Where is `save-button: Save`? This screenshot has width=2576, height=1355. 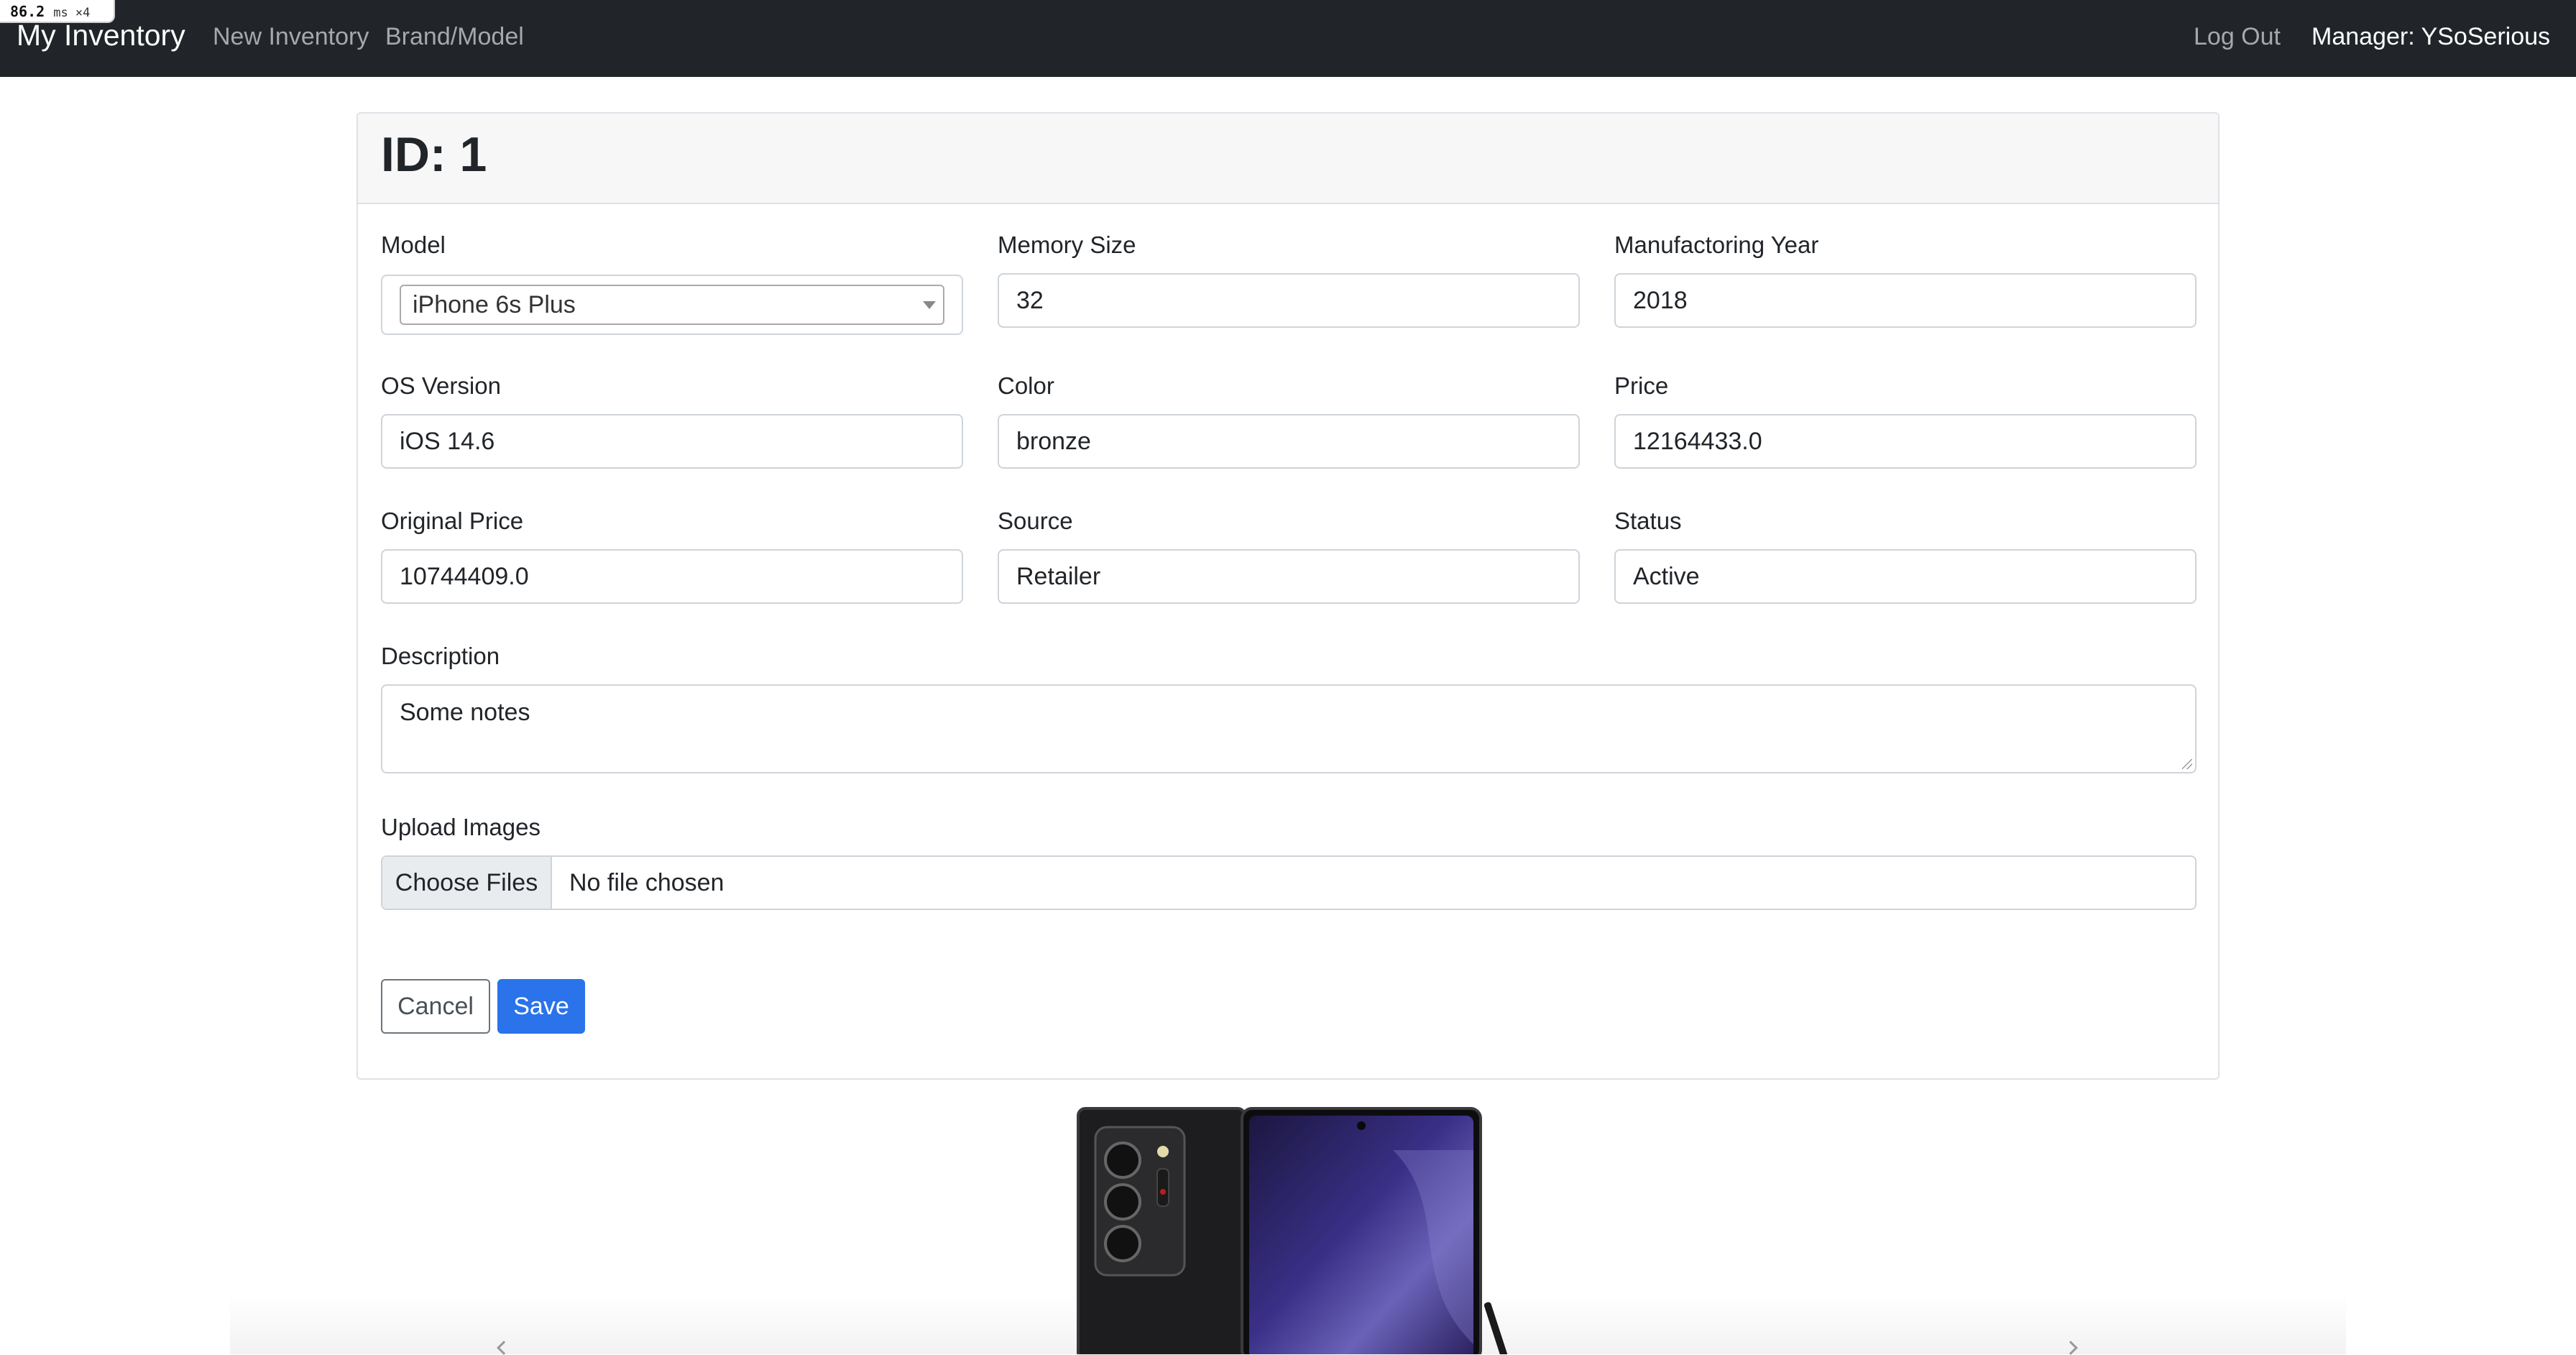 save-button: Save is located at coordinates (541, 1007).